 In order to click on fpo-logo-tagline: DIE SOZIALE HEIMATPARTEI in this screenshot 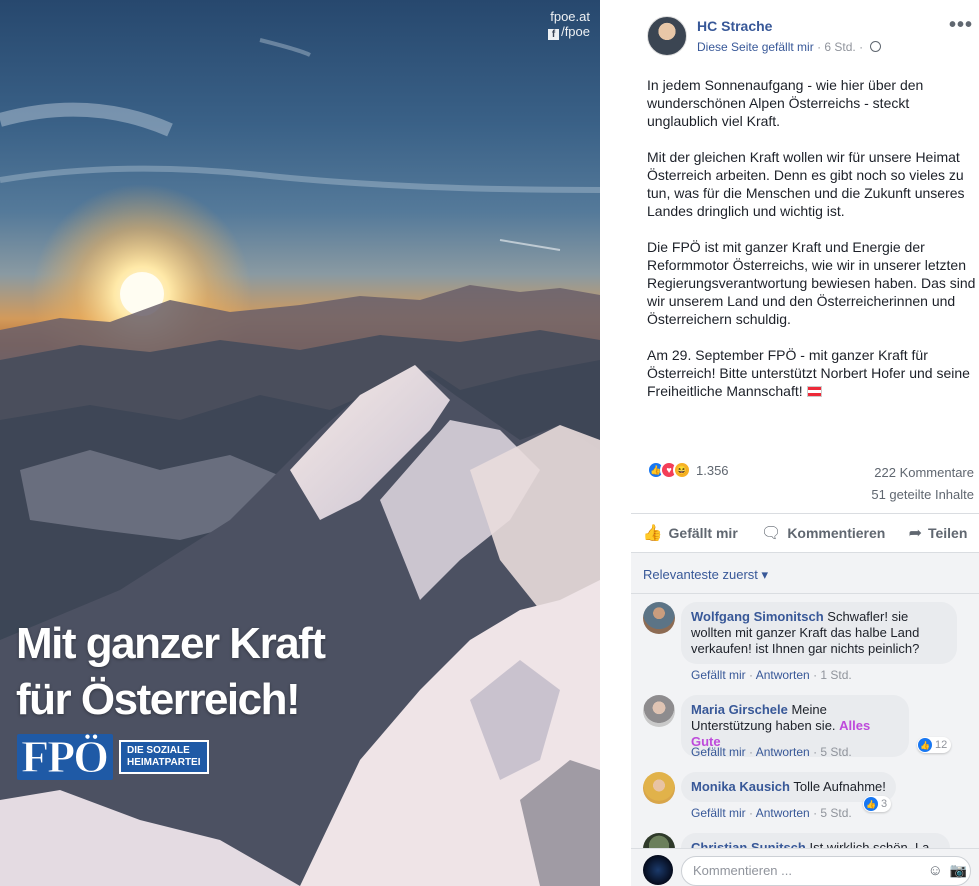, I will do `click(163, 757)`.